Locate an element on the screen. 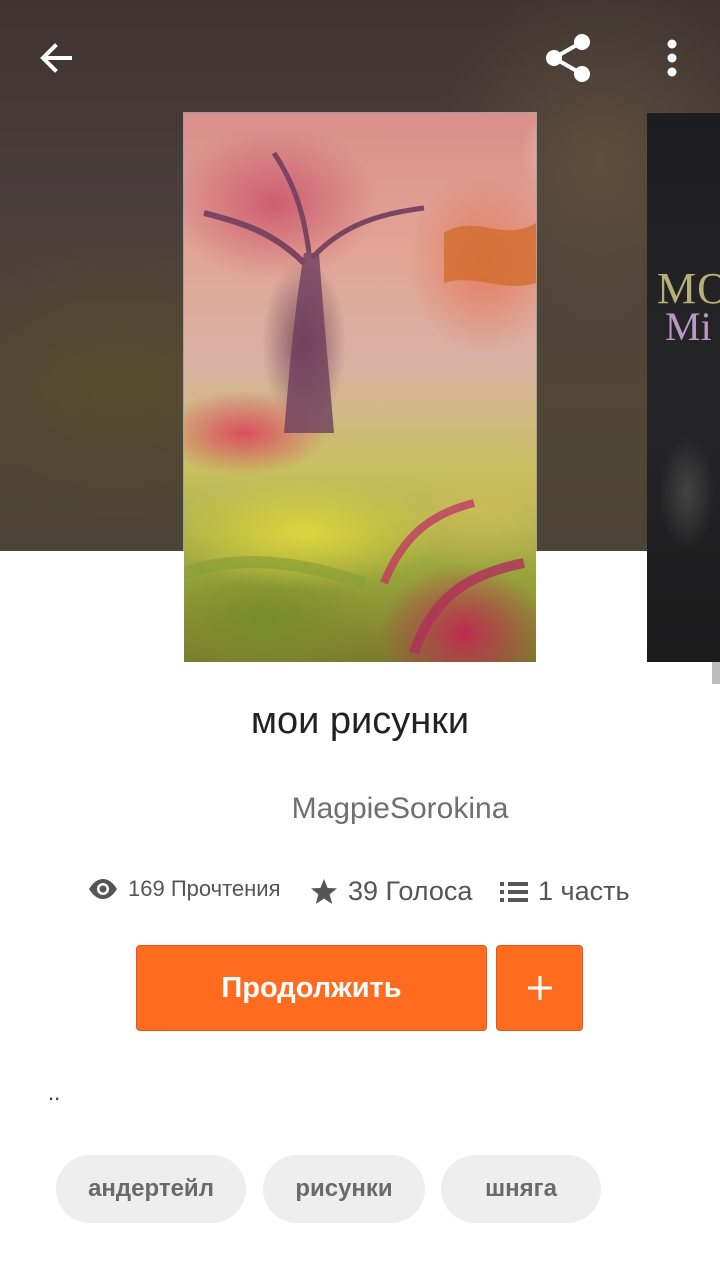 Image resolution: width=720 pixels, height=1278 pixels. story-title: мои рисунки is located at coordinates (360, 721).